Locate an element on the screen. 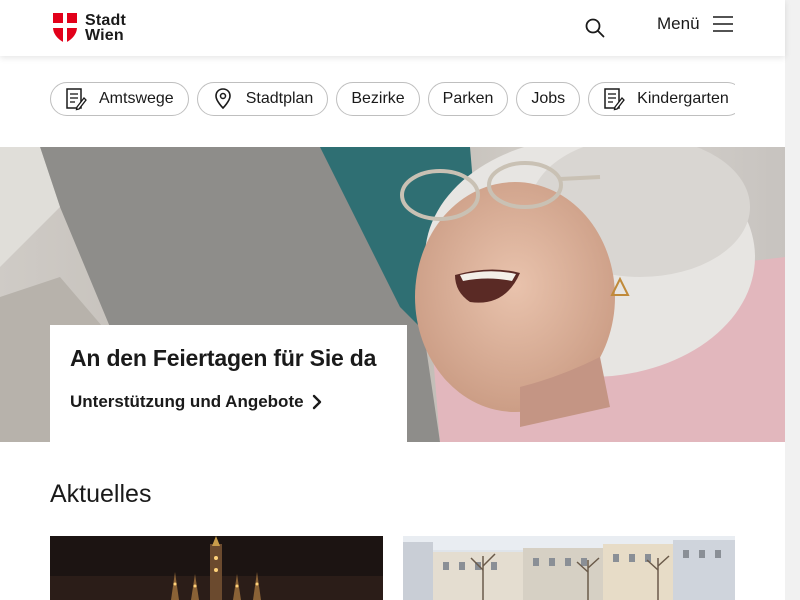 The height and width of the screenshot is (600, 800). stadt-wien-logo: Stadt Wien is located at coordinates (89, 28).